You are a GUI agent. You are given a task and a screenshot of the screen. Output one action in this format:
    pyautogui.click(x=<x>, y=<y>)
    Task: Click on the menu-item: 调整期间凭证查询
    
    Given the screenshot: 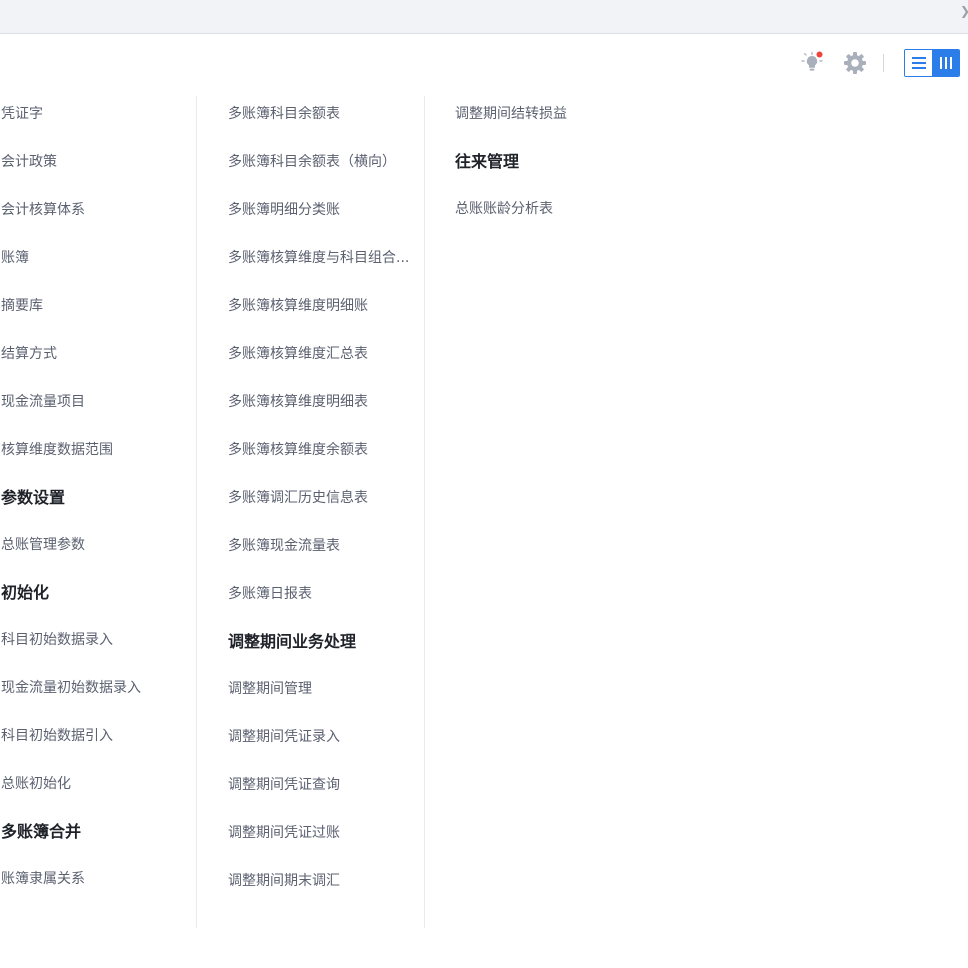 What is the action you would take?
    pyautogui.click(x=284, y=785)
    